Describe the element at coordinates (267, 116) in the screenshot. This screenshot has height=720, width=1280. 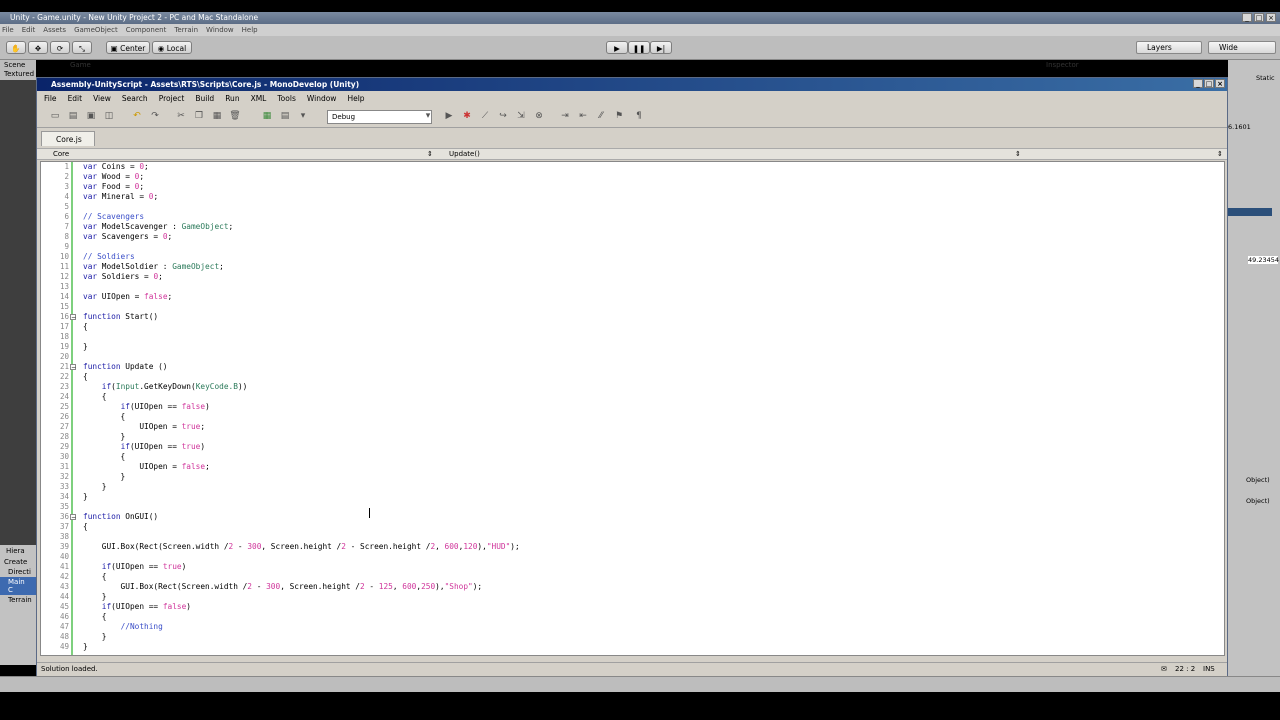
I see `build-icon: ▦` at that location.